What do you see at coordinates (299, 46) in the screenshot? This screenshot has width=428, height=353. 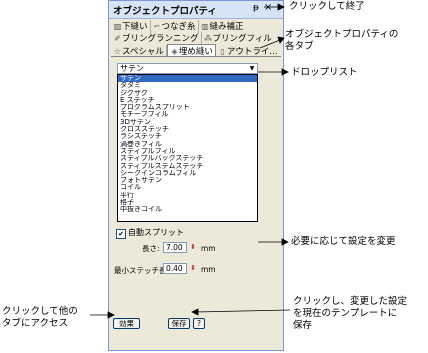 I see `callout-tabs-line2: 各タブ` at bounding box center [299, 46].